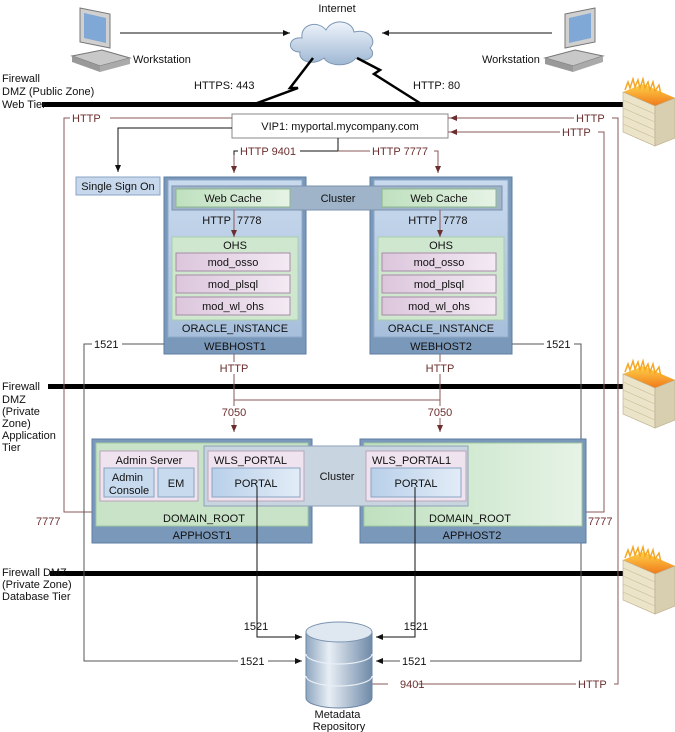 This screenshot has height=732, width=675. What do you see at coordinates (441, 347) in the screenshot?
I see `webhost-name: WEBHOST2` at bounding box center [441, 347].